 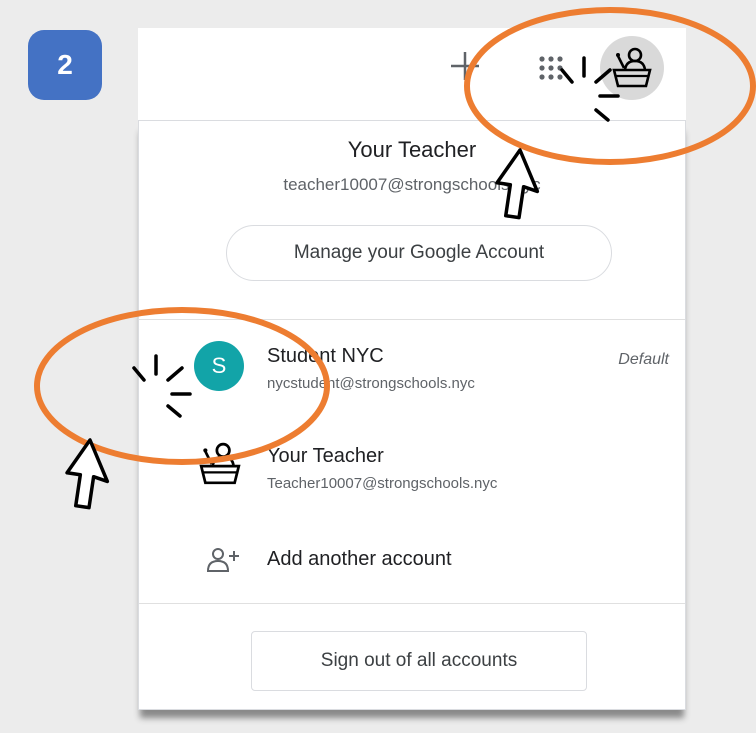 I want to click on current-account-name: Your Teacher, so click(x=412, y=149).